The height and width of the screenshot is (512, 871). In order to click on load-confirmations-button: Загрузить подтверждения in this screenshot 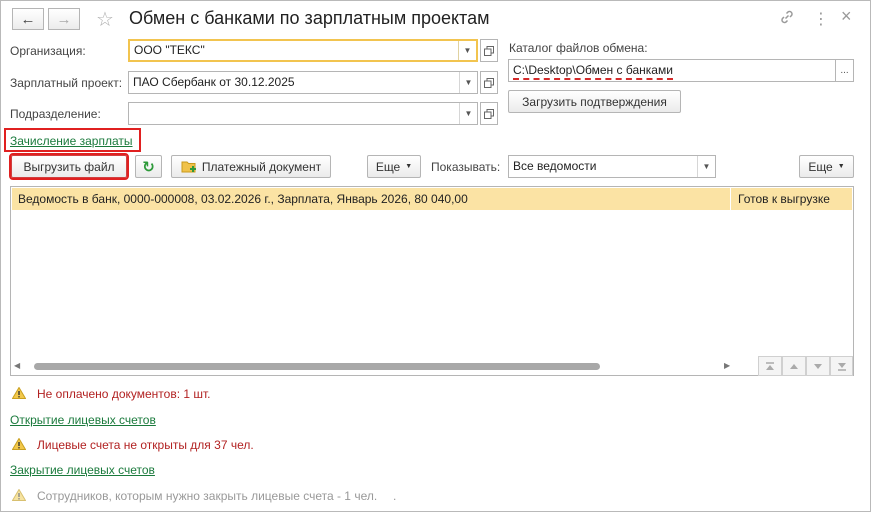, I will do `click(594, 101)`.